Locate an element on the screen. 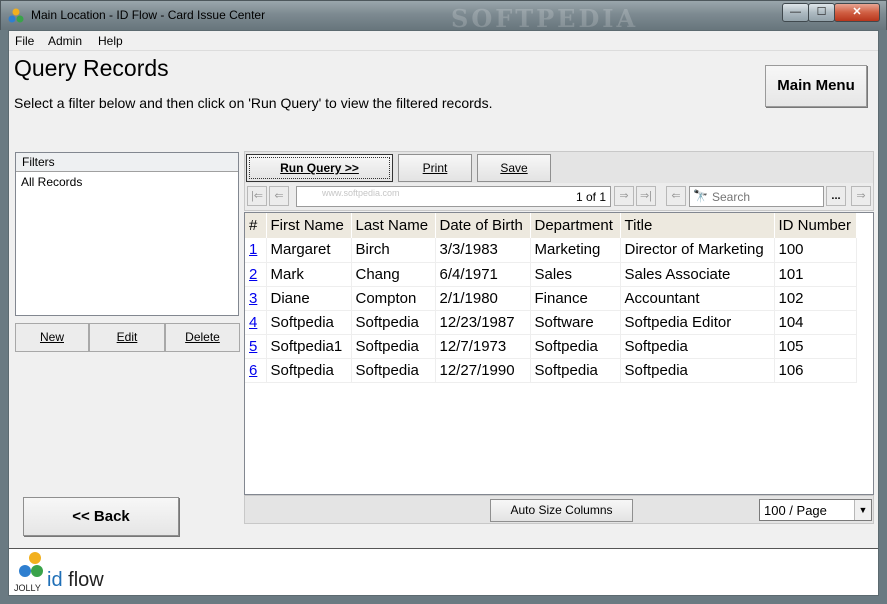  cell-id-number: 106 is located at coordinates (815, 370).